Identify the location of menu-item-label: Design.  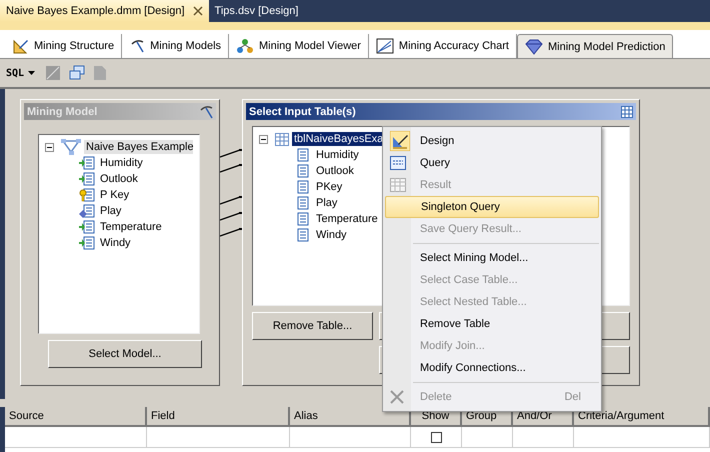
(437, 141).